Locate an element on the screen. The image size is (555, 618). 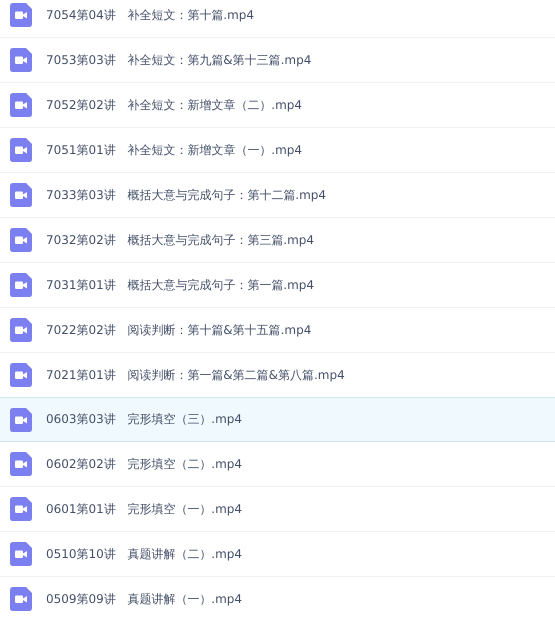
file-name: 7052第02讲 补全短文：新增文章（二）.mp4 is located at coordinates (174, 105).